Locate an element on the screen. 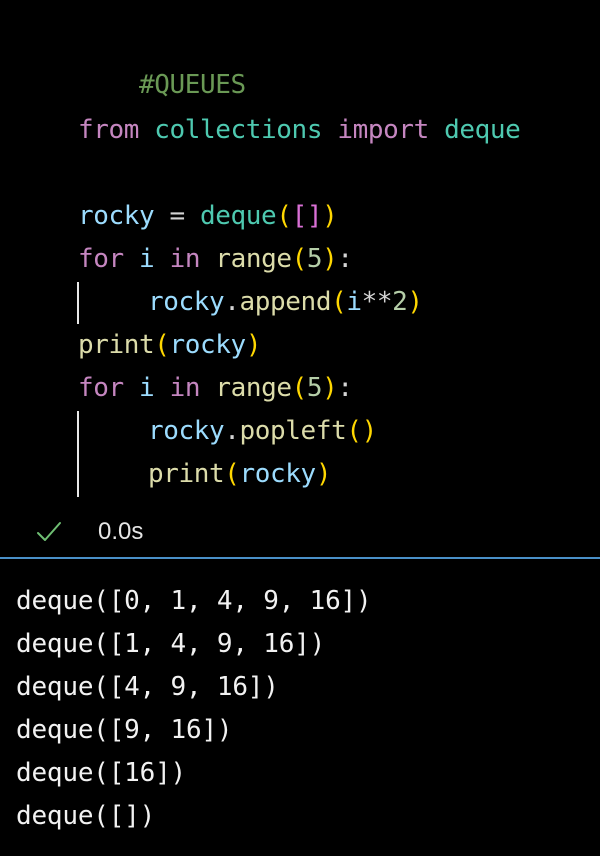 The width and height of the screenshot is (600, 856). output-line: deque([16]) is located at coordinates (101, 773).